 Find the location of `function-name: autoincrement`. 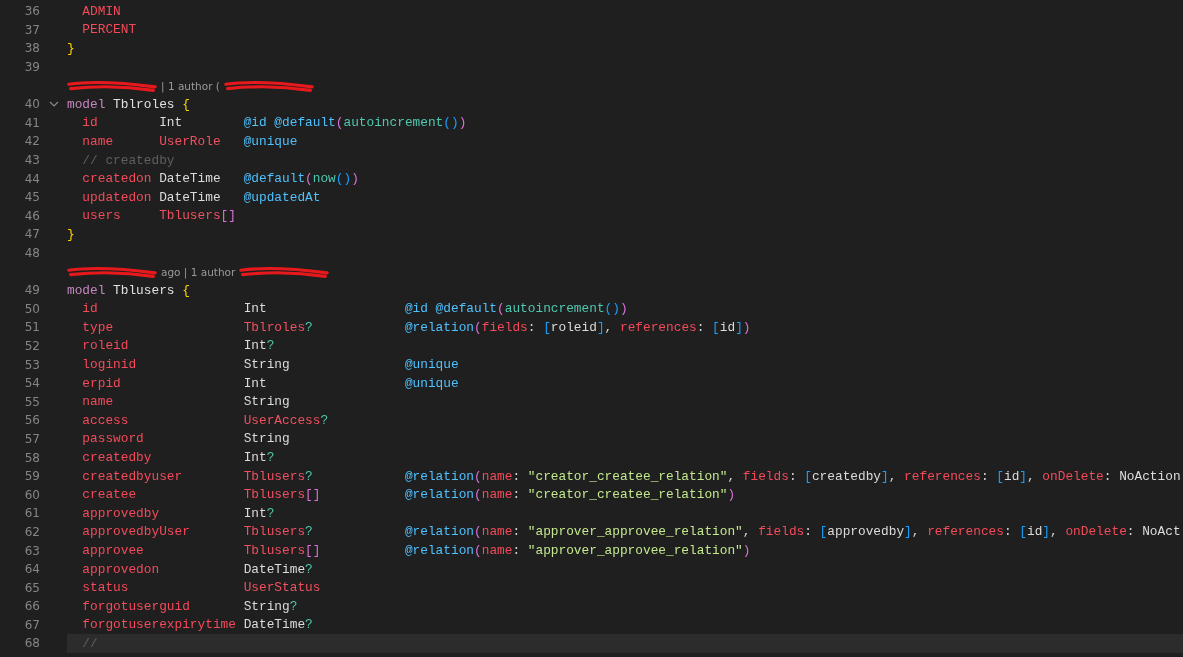

function-name: autoincrement is located at coordinates (554, 309).